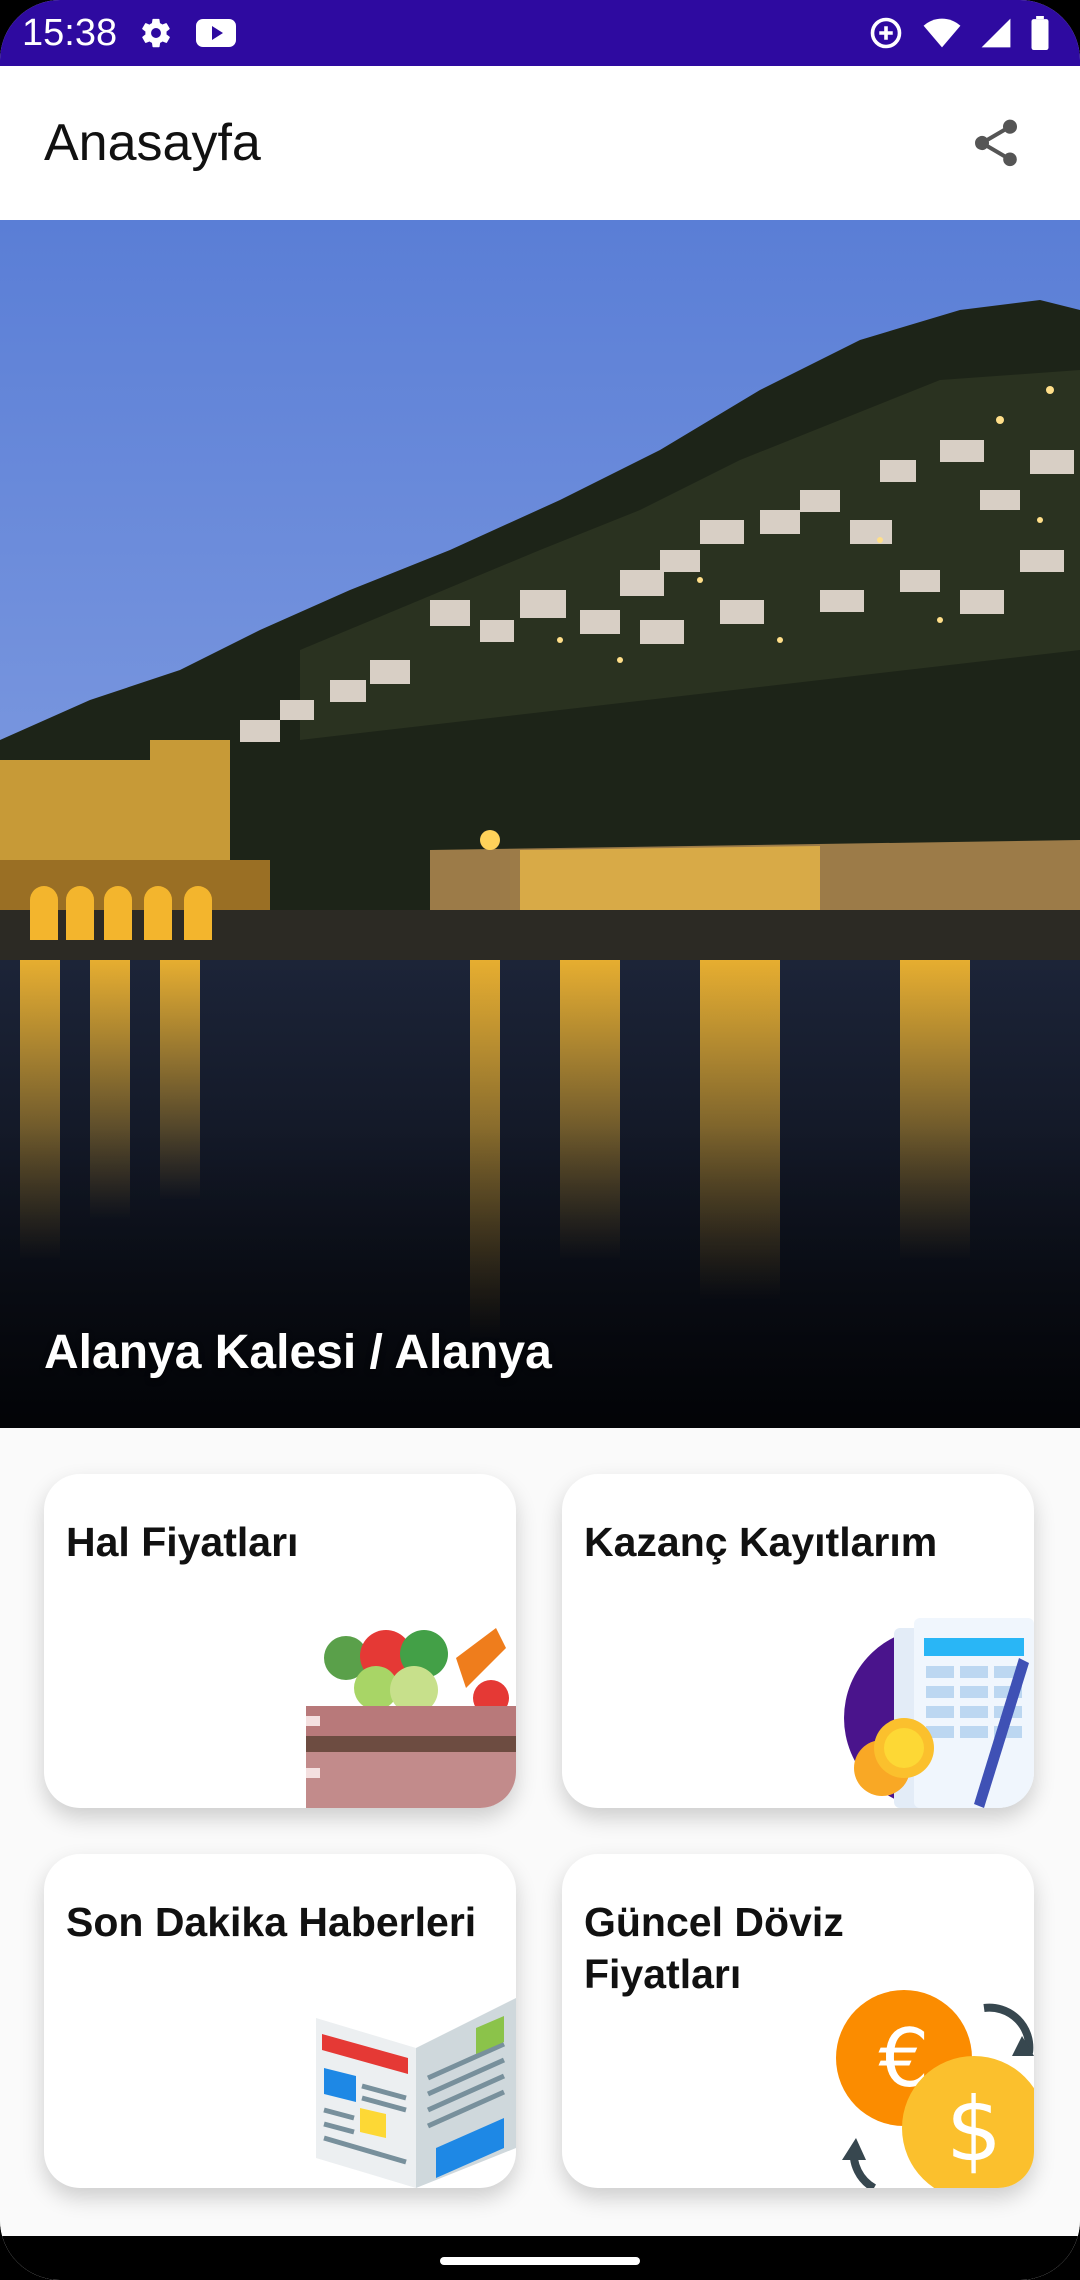 Image resolution: width=1080 pixels, height=2280 pixels. I want to click on battery-icon, so click(1040, 33).